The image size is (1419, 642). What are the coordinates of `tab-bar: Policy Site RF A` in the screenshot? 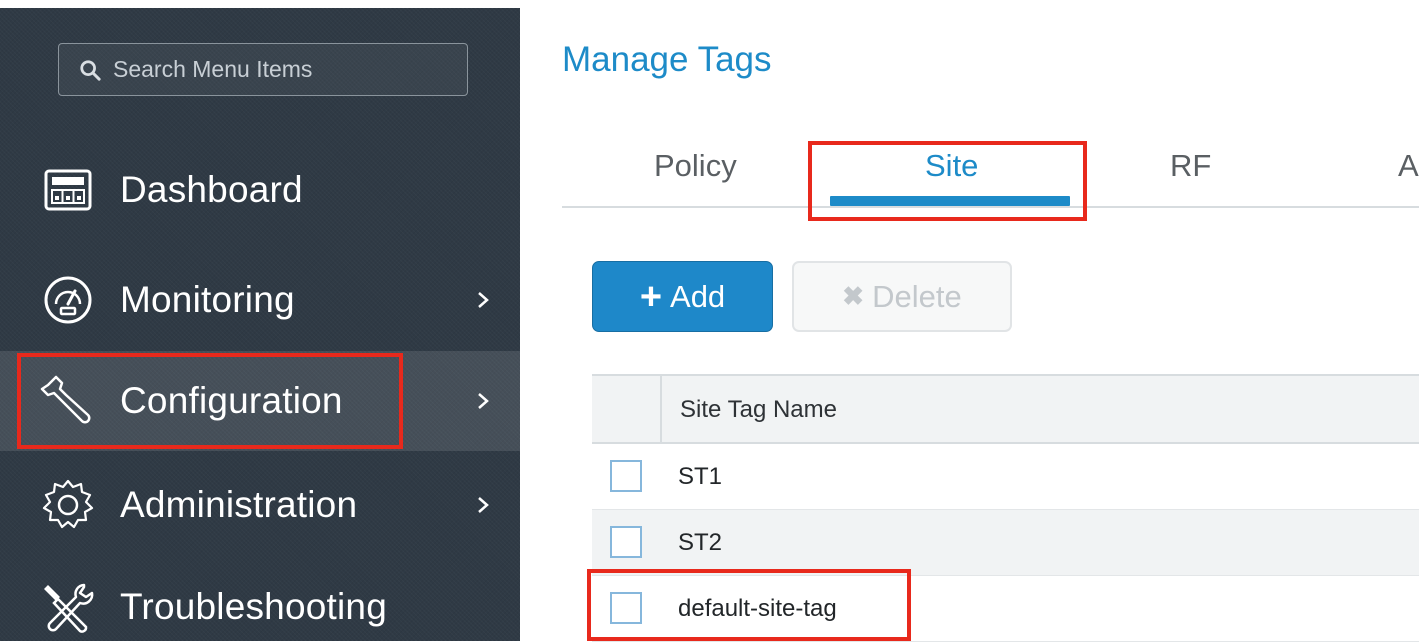 It's located at (990, 164).